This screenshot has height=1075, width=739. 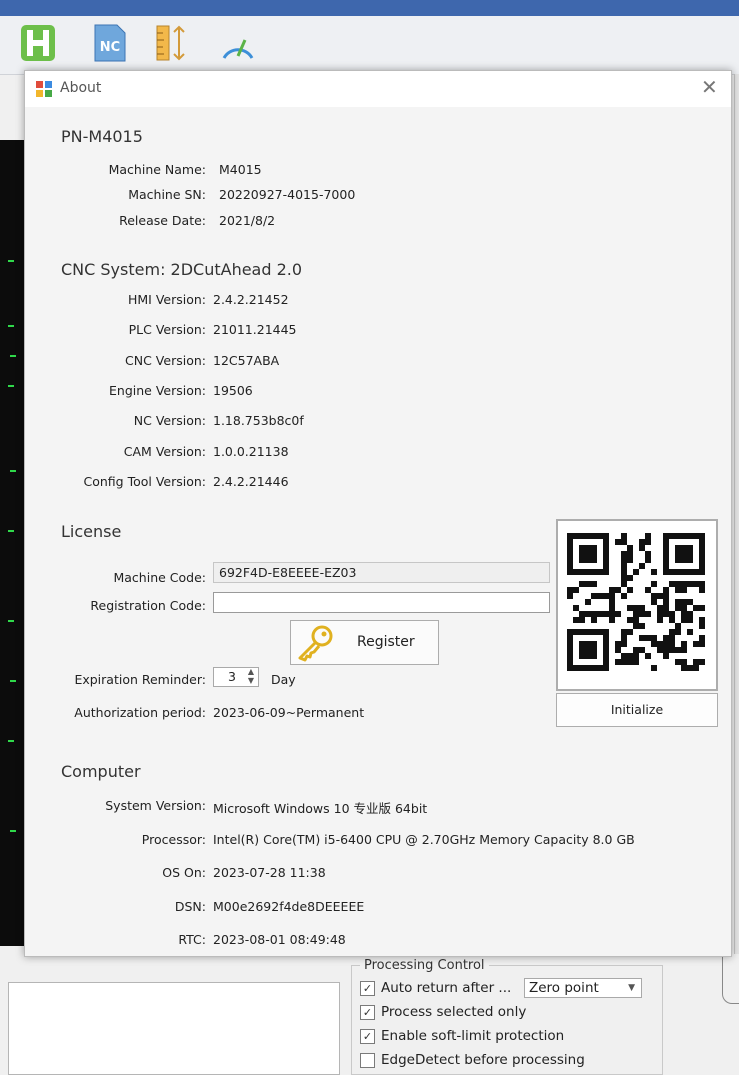 I want to click on machine-sn-value: 20220927-4015-7000, so click(x=287, y=194).